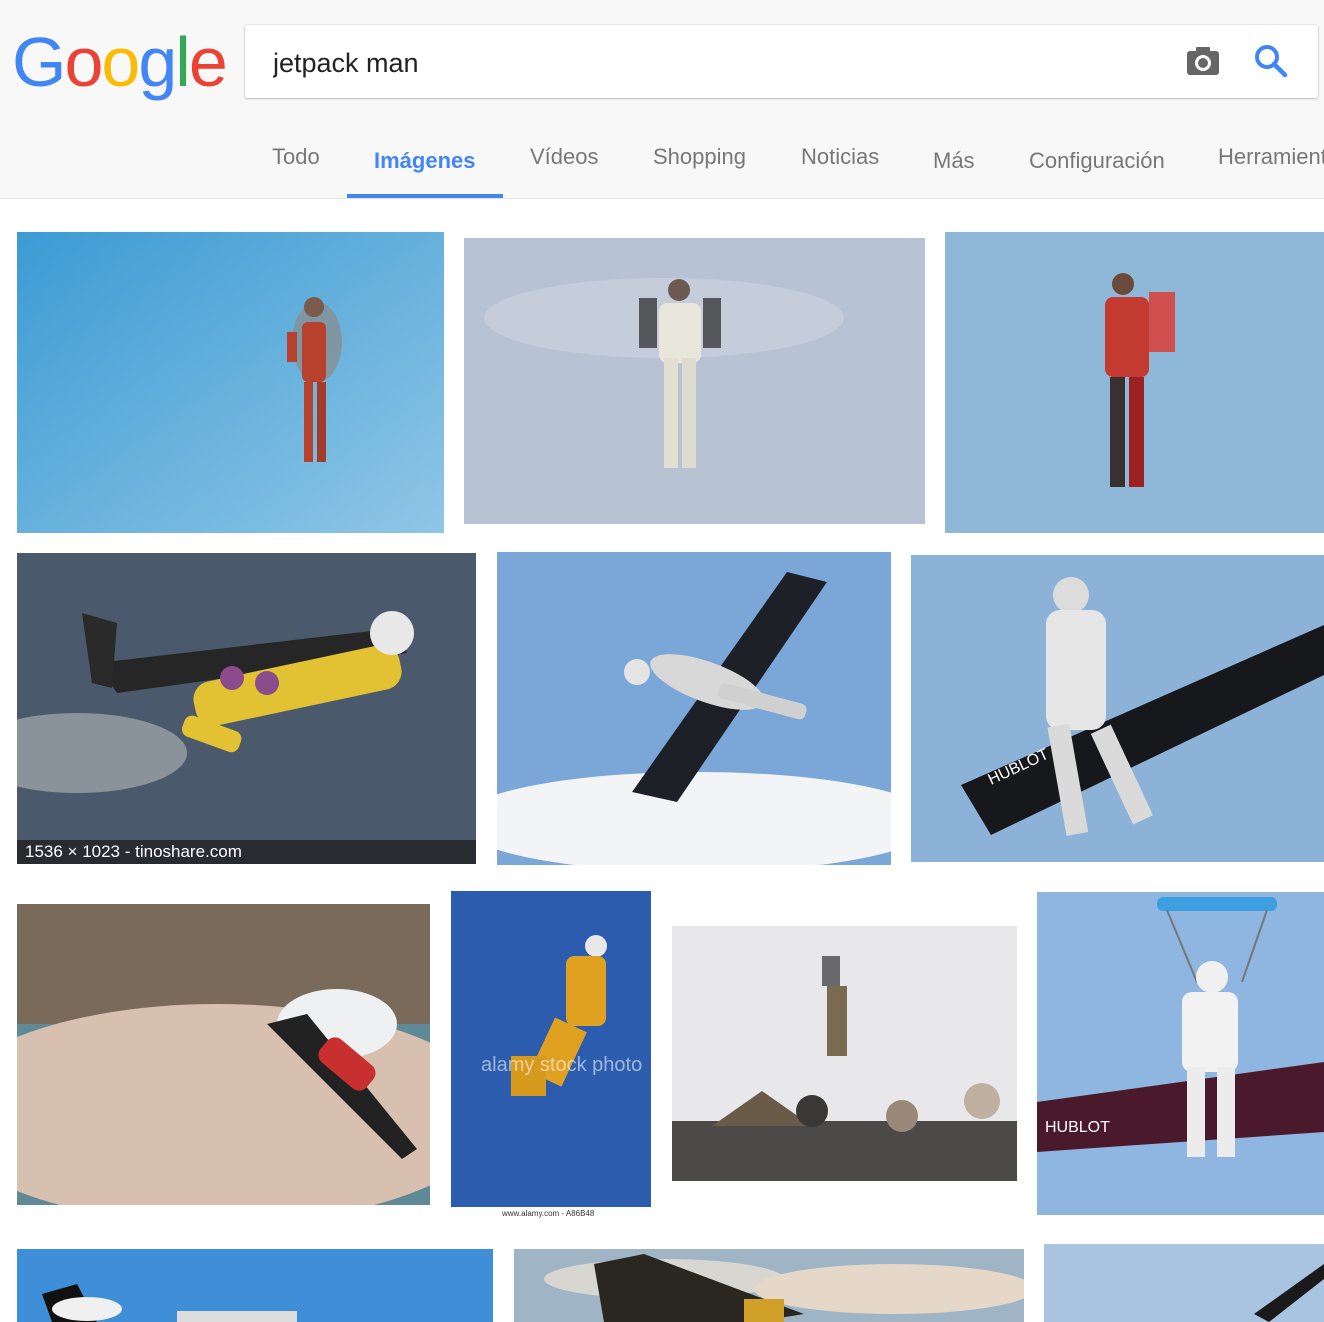  I want to click on search-input, so click(713, 63).